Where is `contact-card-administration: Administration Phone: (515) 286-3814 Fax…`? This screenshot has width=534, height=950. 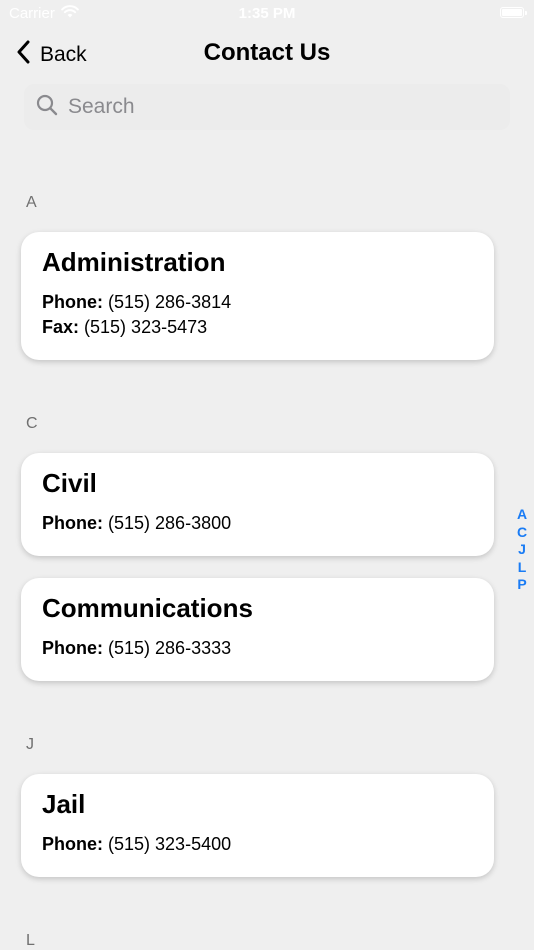
contact-card-administration: Administration Phone: (515) 286-3814 Fax… is located at coordinates (257, 296).